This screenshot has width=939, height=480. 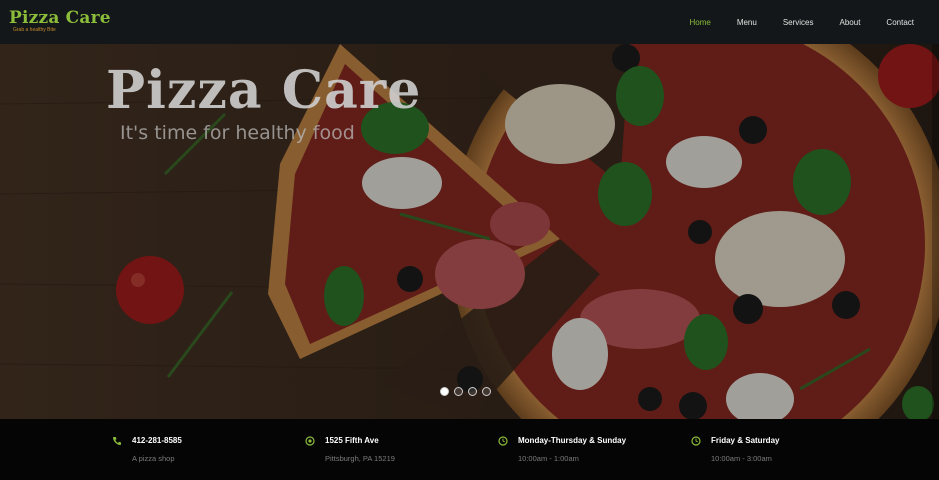 I want to click on nav-contact: Contact, so click(x=900, y=22).